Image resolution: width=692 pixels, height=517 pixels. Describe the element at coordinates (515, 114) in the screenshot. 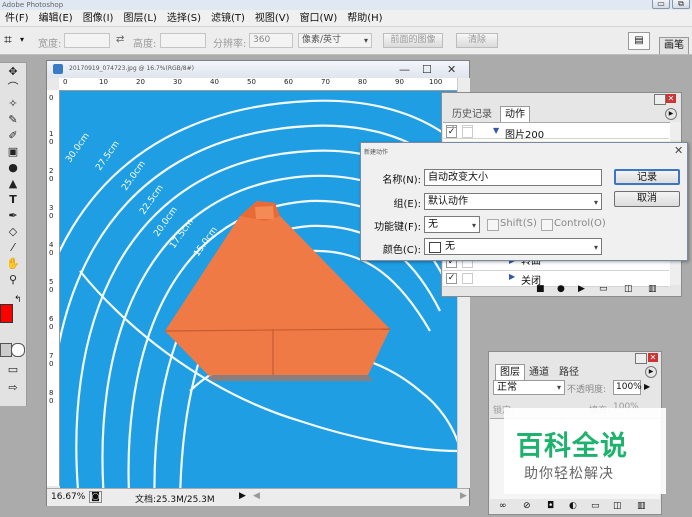

I see `tab-actions: 动作` at that location.